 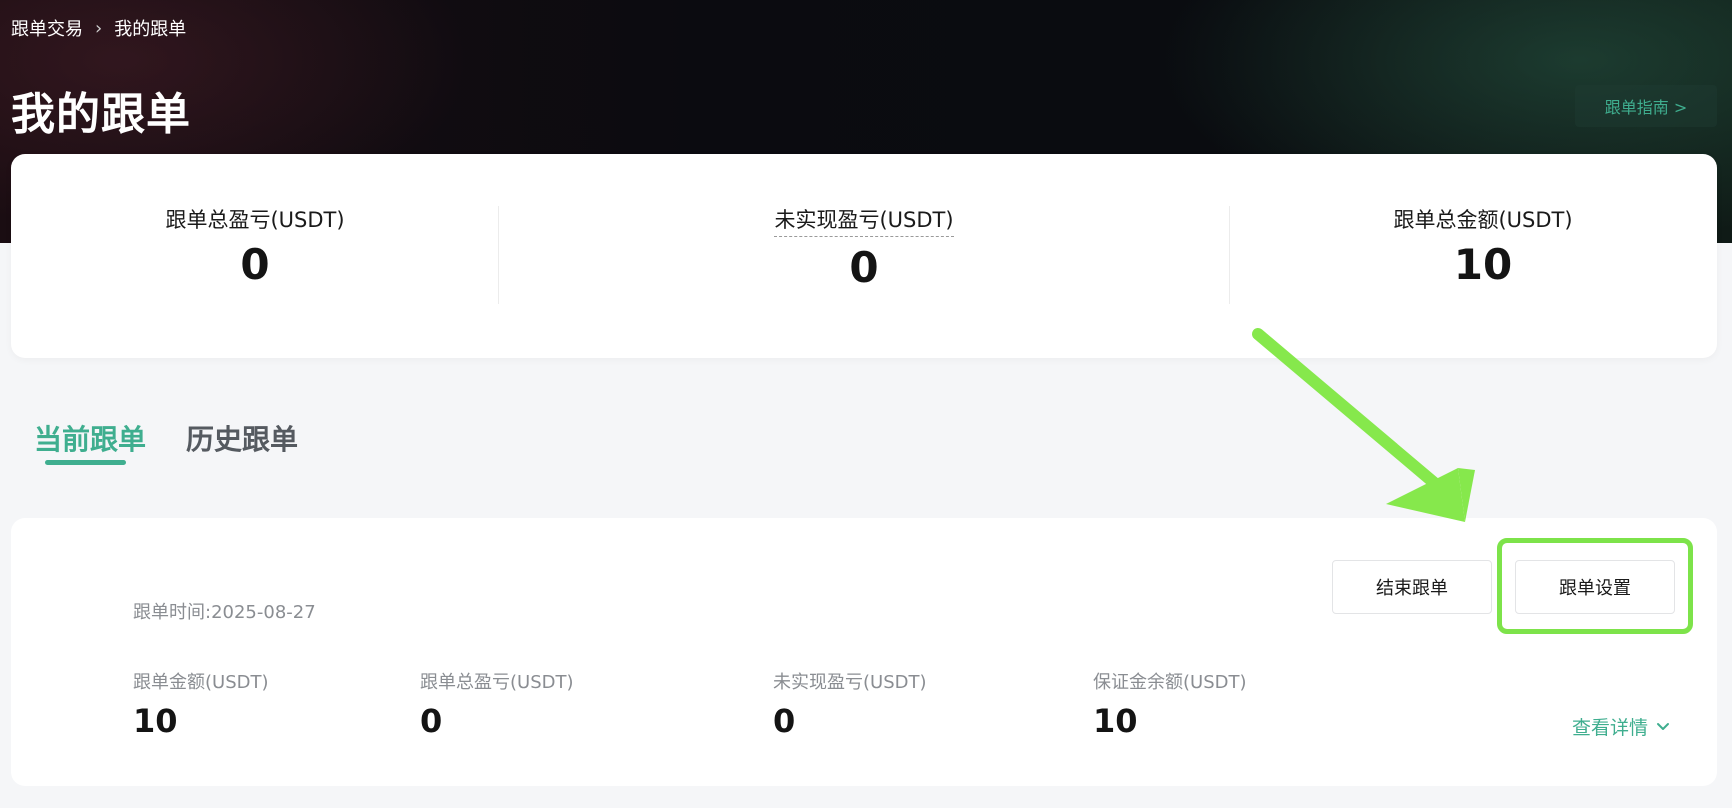 I want to click on metric-copy-amount: 跟单金额(USDT) 10, so click(x=201, y=704).